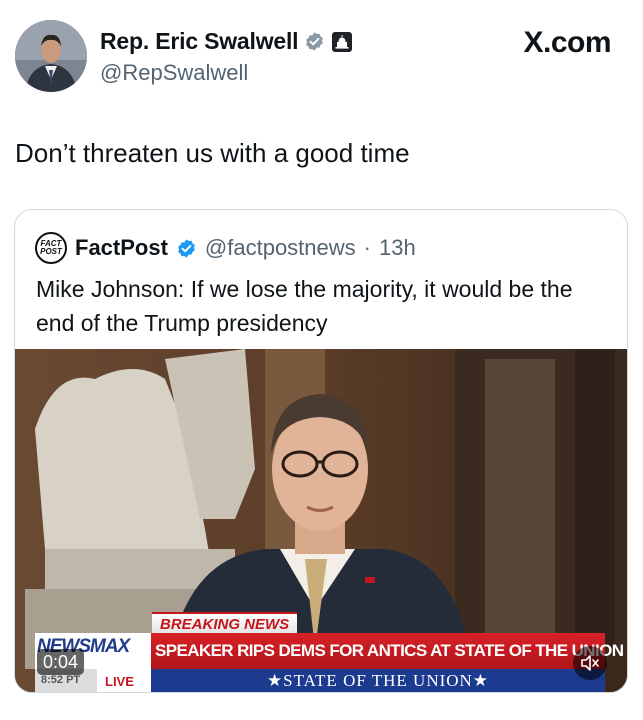  What do you see at coordinates (174, 73) in the screenshot?
I see `author-handle: @RepSwalwell` at bounding box center [174, 73].